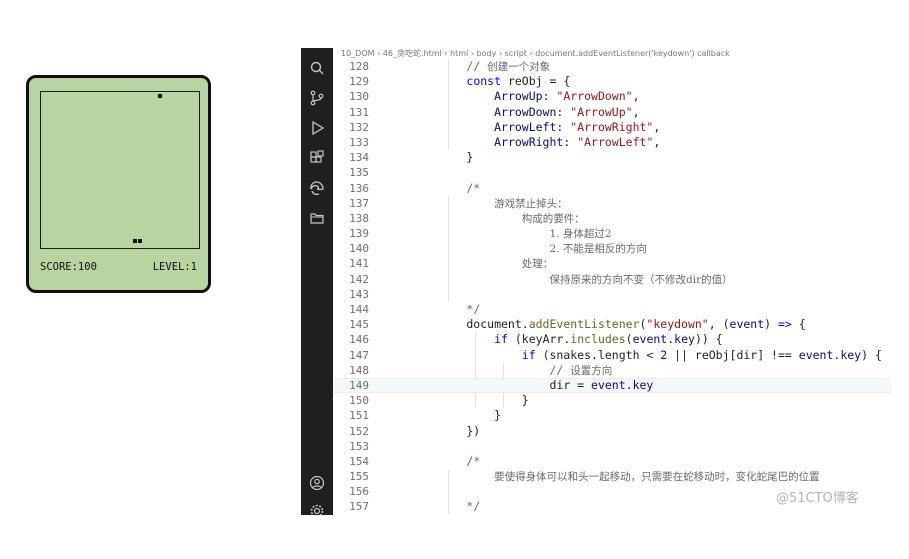  I want to click on code-line: 130 ArrowUp: "ArrowDown",, so click(612, 96).